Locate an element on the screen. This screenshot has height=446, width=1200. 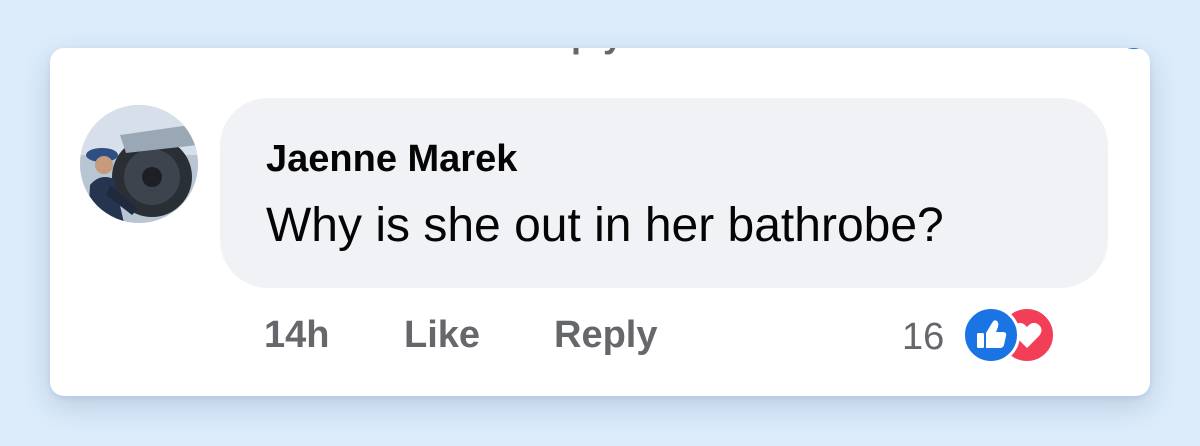
avatar is located at coordinates (139, 164).